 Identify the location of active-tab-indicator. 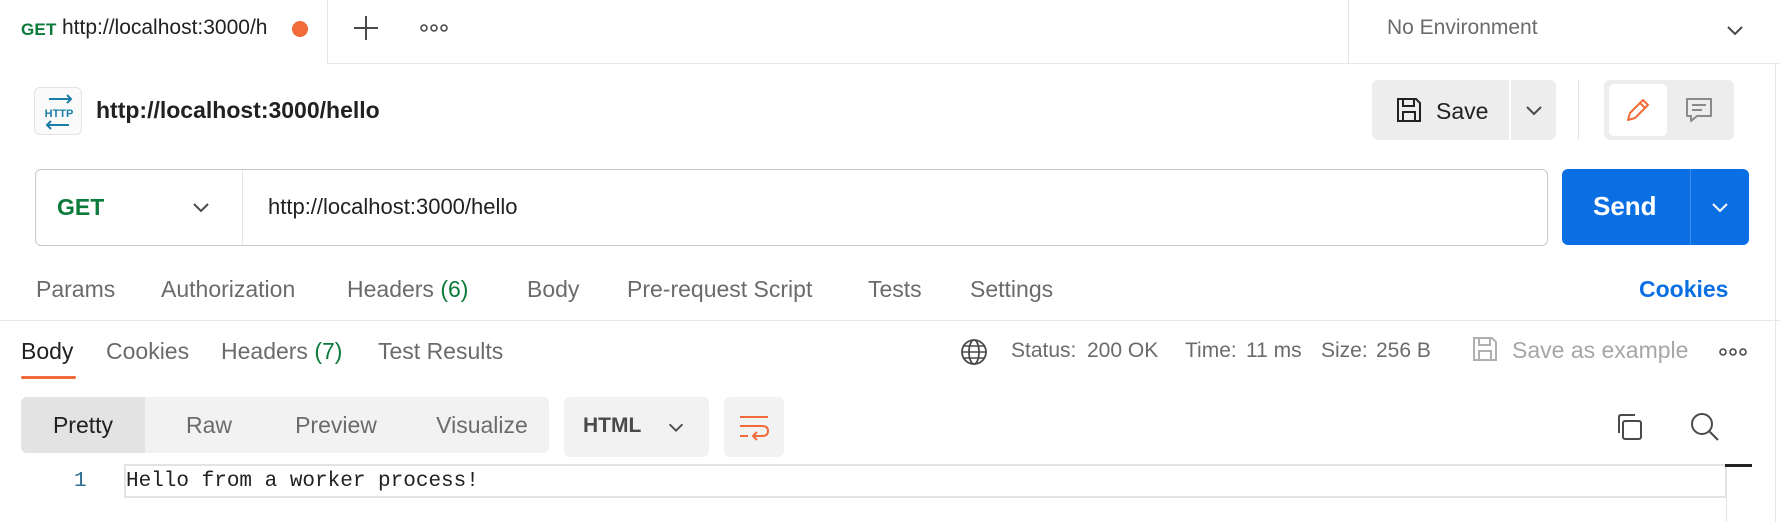
(48, 377).